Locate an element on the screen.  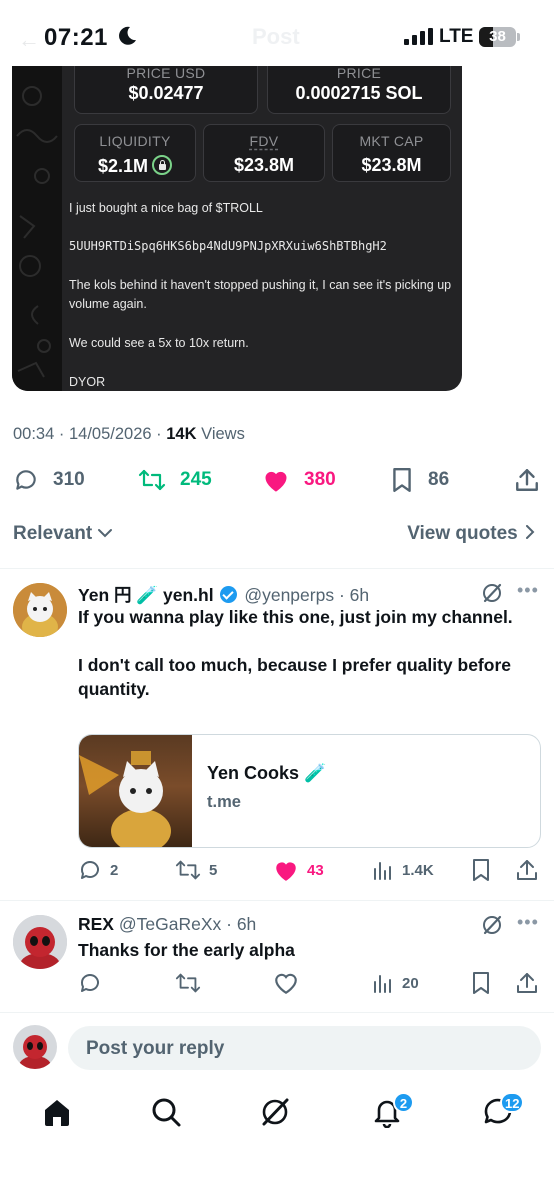
post-time: 00:34 is located at coordinates (34, 434).